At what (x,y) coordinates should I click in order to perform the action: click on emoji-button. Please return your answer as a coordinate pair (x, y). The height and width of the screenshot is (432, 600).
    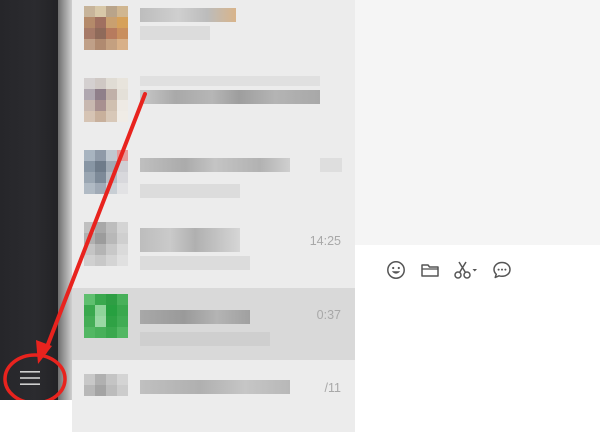
    Looking at the image, I should click on (396, 270).